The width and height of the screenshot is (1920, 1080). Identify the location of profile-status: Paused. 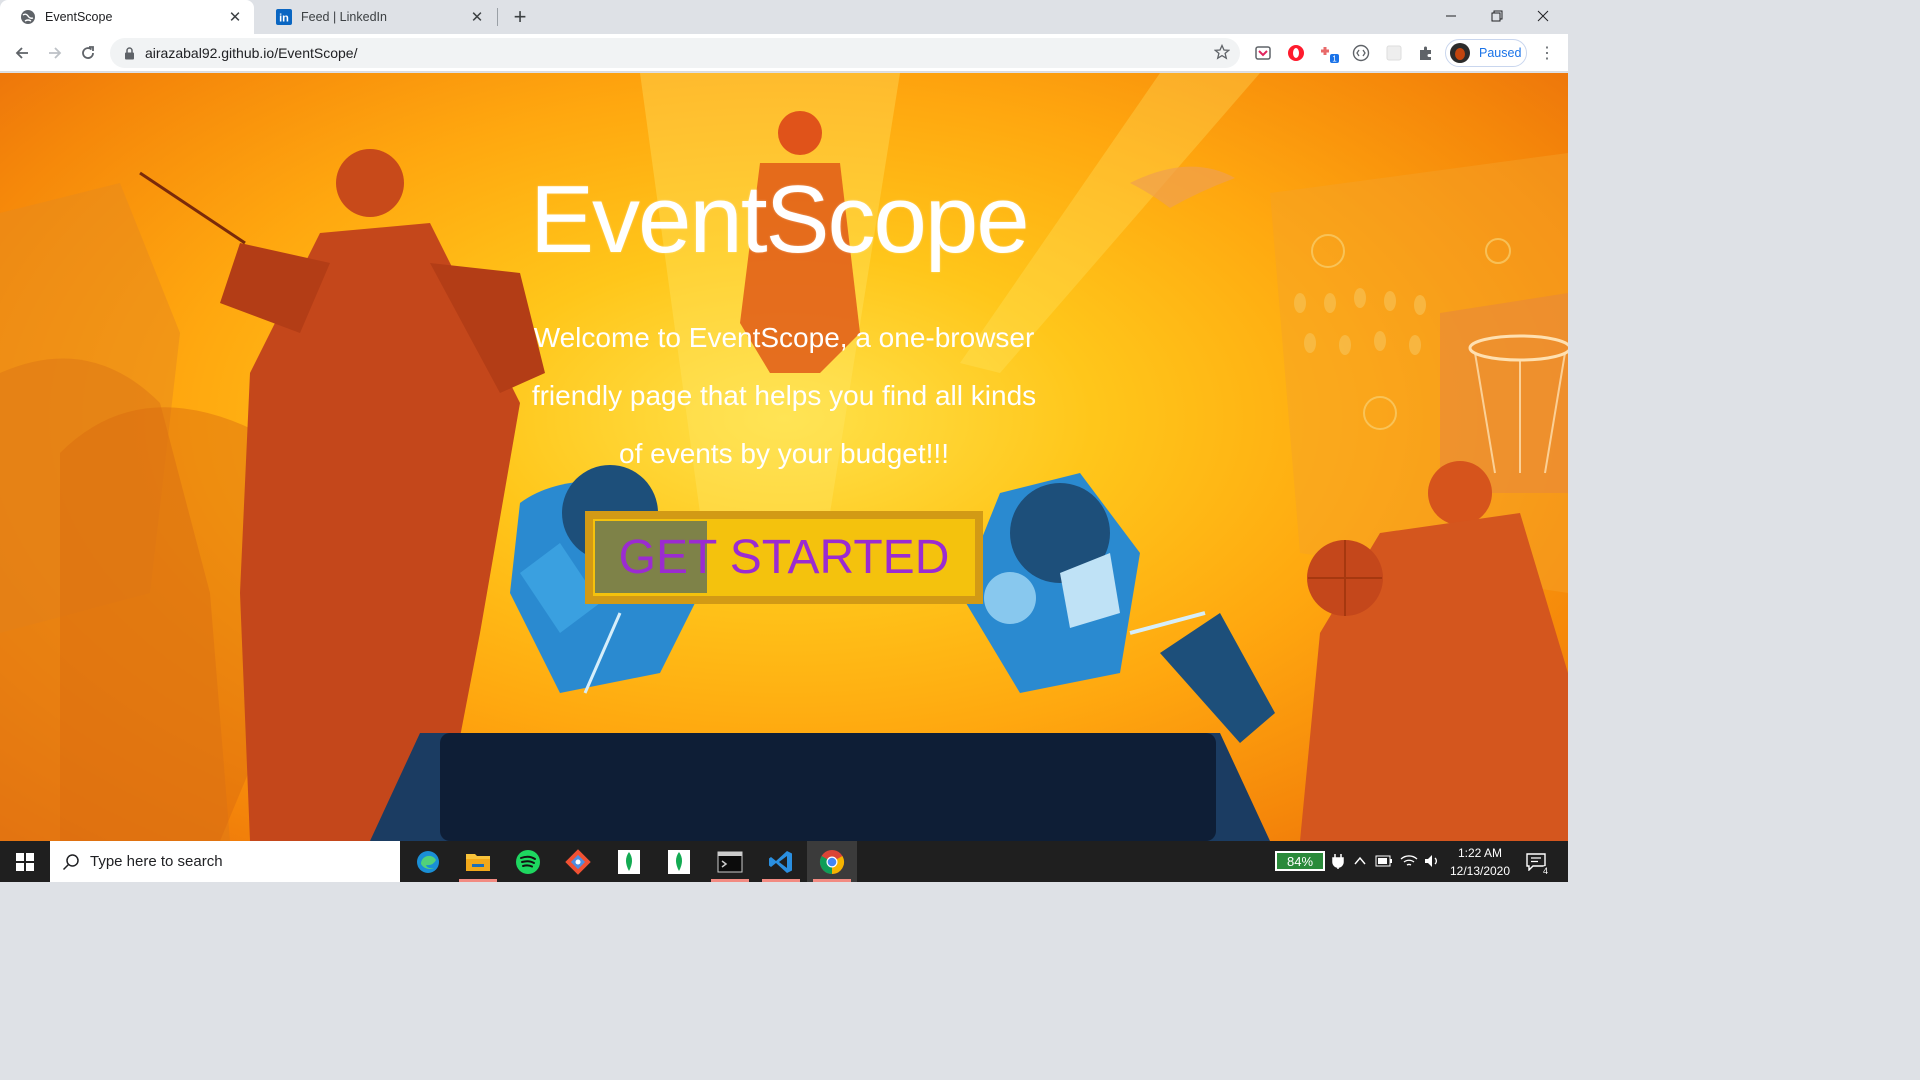
(1500, 53).